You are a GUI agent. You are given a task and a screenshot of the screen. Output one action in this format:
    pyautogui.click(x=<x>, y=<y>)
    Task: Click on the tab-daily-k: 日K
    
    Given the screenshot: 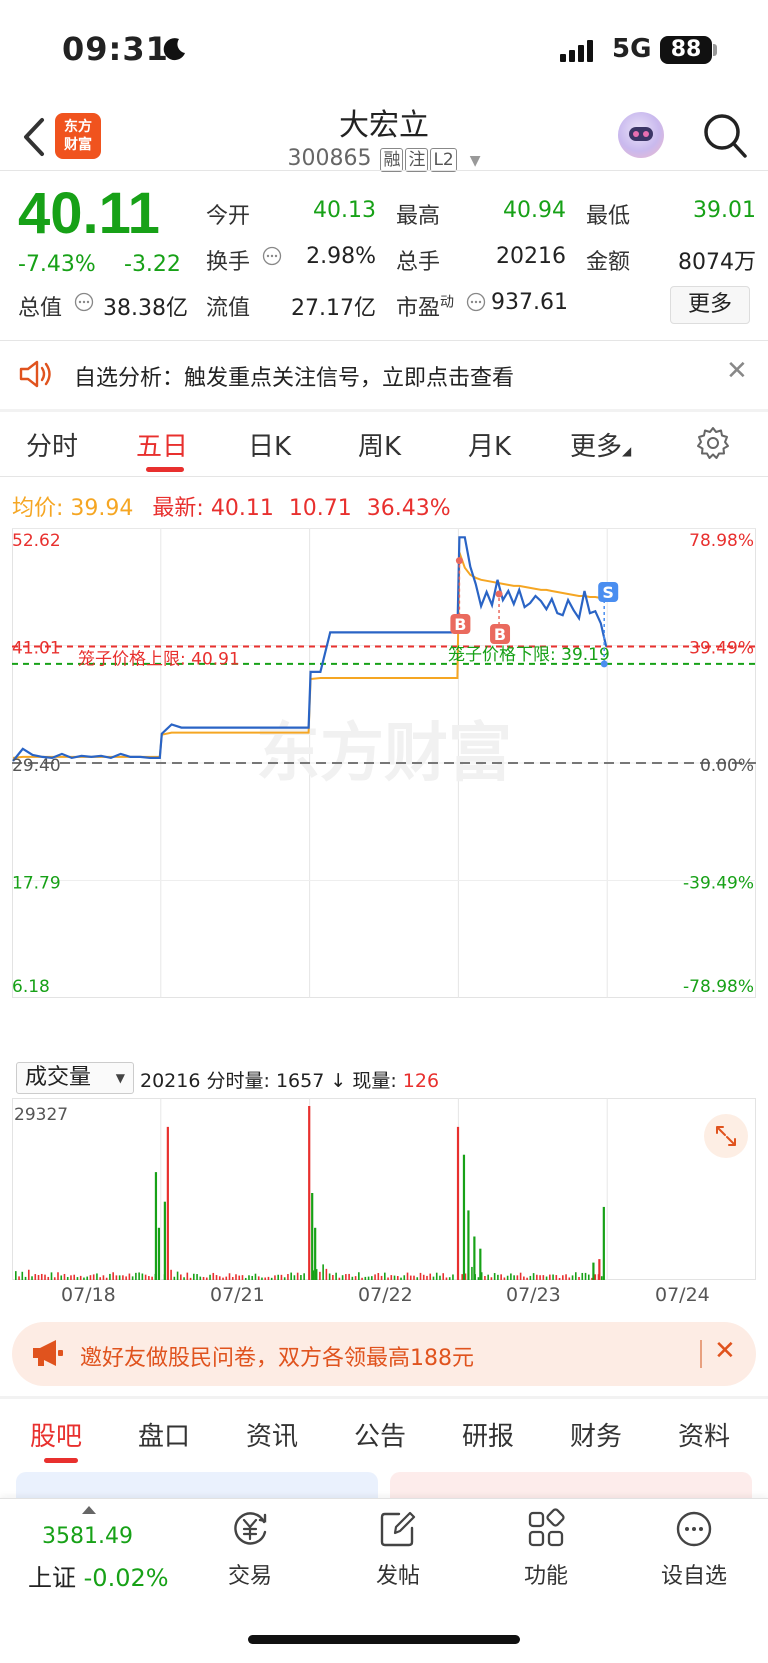 What is the action you would take?
    pyautogui.click(x=269, y=444)
    